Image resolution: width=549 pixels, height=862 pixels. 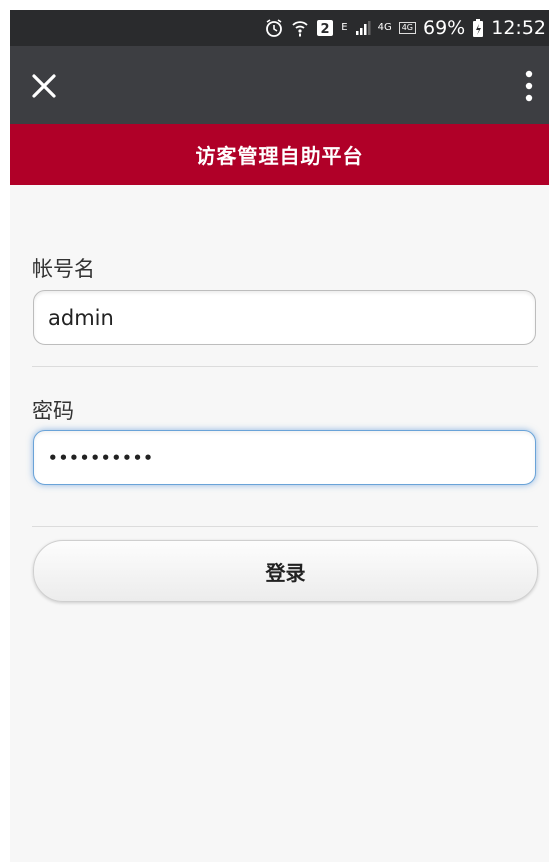 I want to click on page-header: 访客管理自助平台, so click(x=279, y=154).